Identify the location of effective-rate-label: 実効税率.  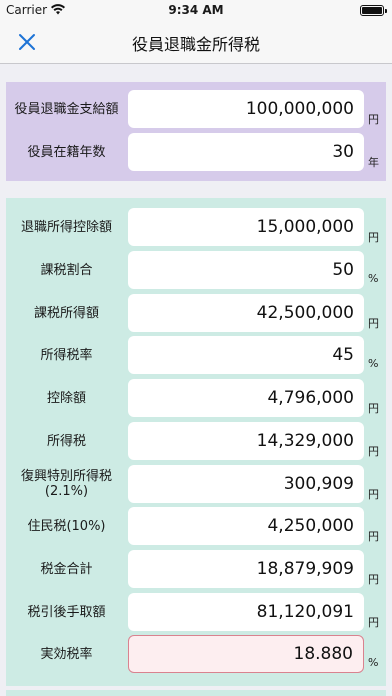
(66, 654).